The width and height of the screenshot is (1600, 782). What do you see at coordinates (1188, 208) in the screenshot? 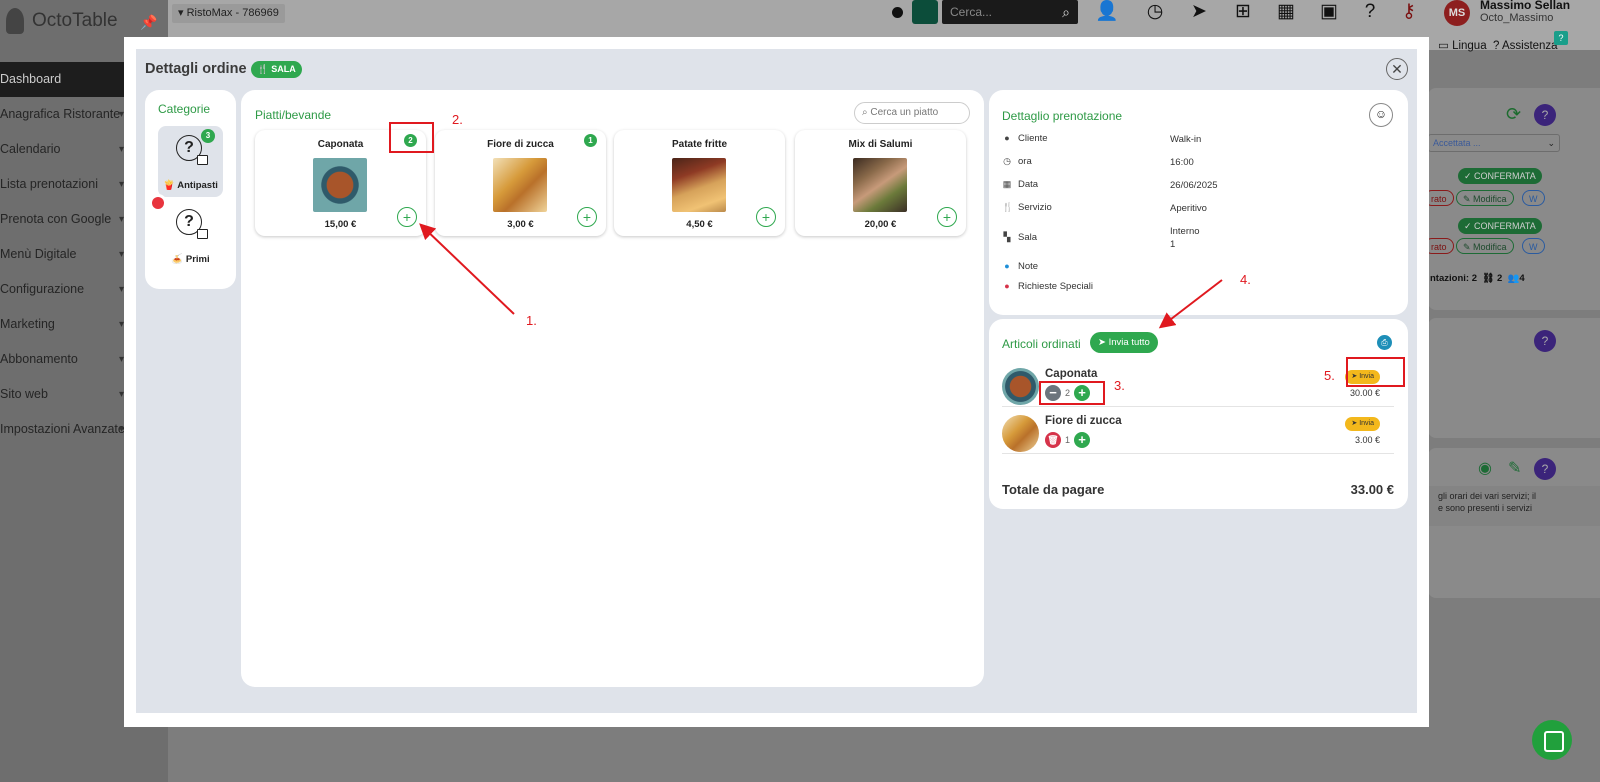
I see `detail-value: Aperitivo` at bounding box center [1188, 208].